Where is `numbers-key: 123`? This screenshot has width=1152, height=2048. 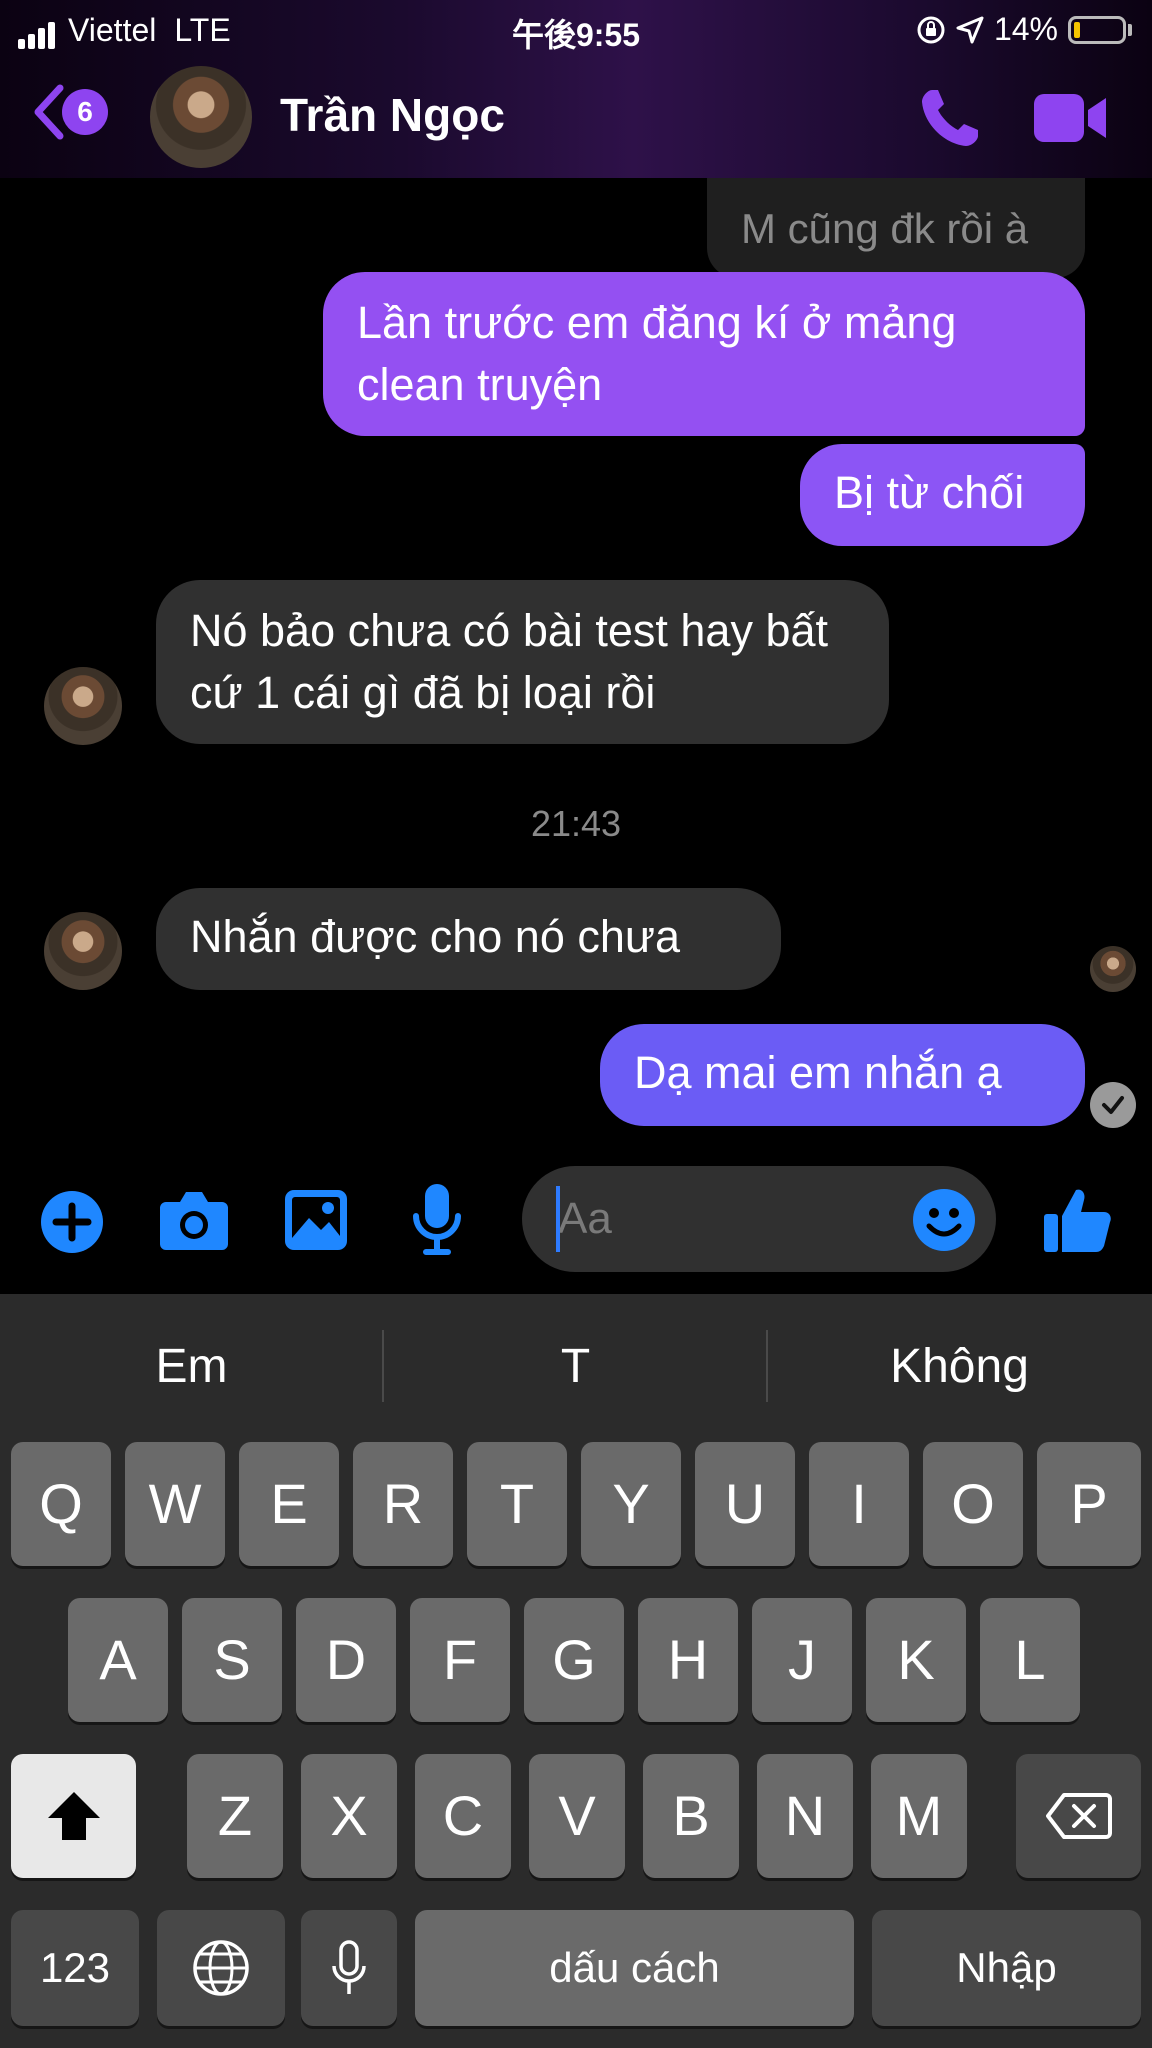 numbers-key: 123 is located at coordinates (75, 1968).